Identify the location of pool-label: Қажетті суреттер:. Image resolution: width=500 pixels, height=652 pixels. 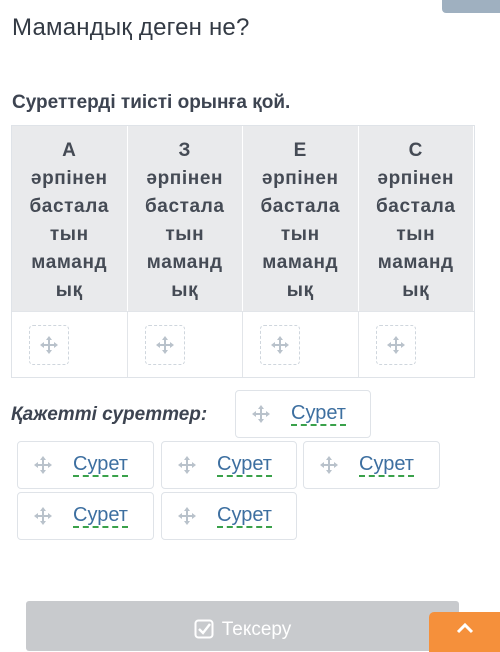
(109, 414).